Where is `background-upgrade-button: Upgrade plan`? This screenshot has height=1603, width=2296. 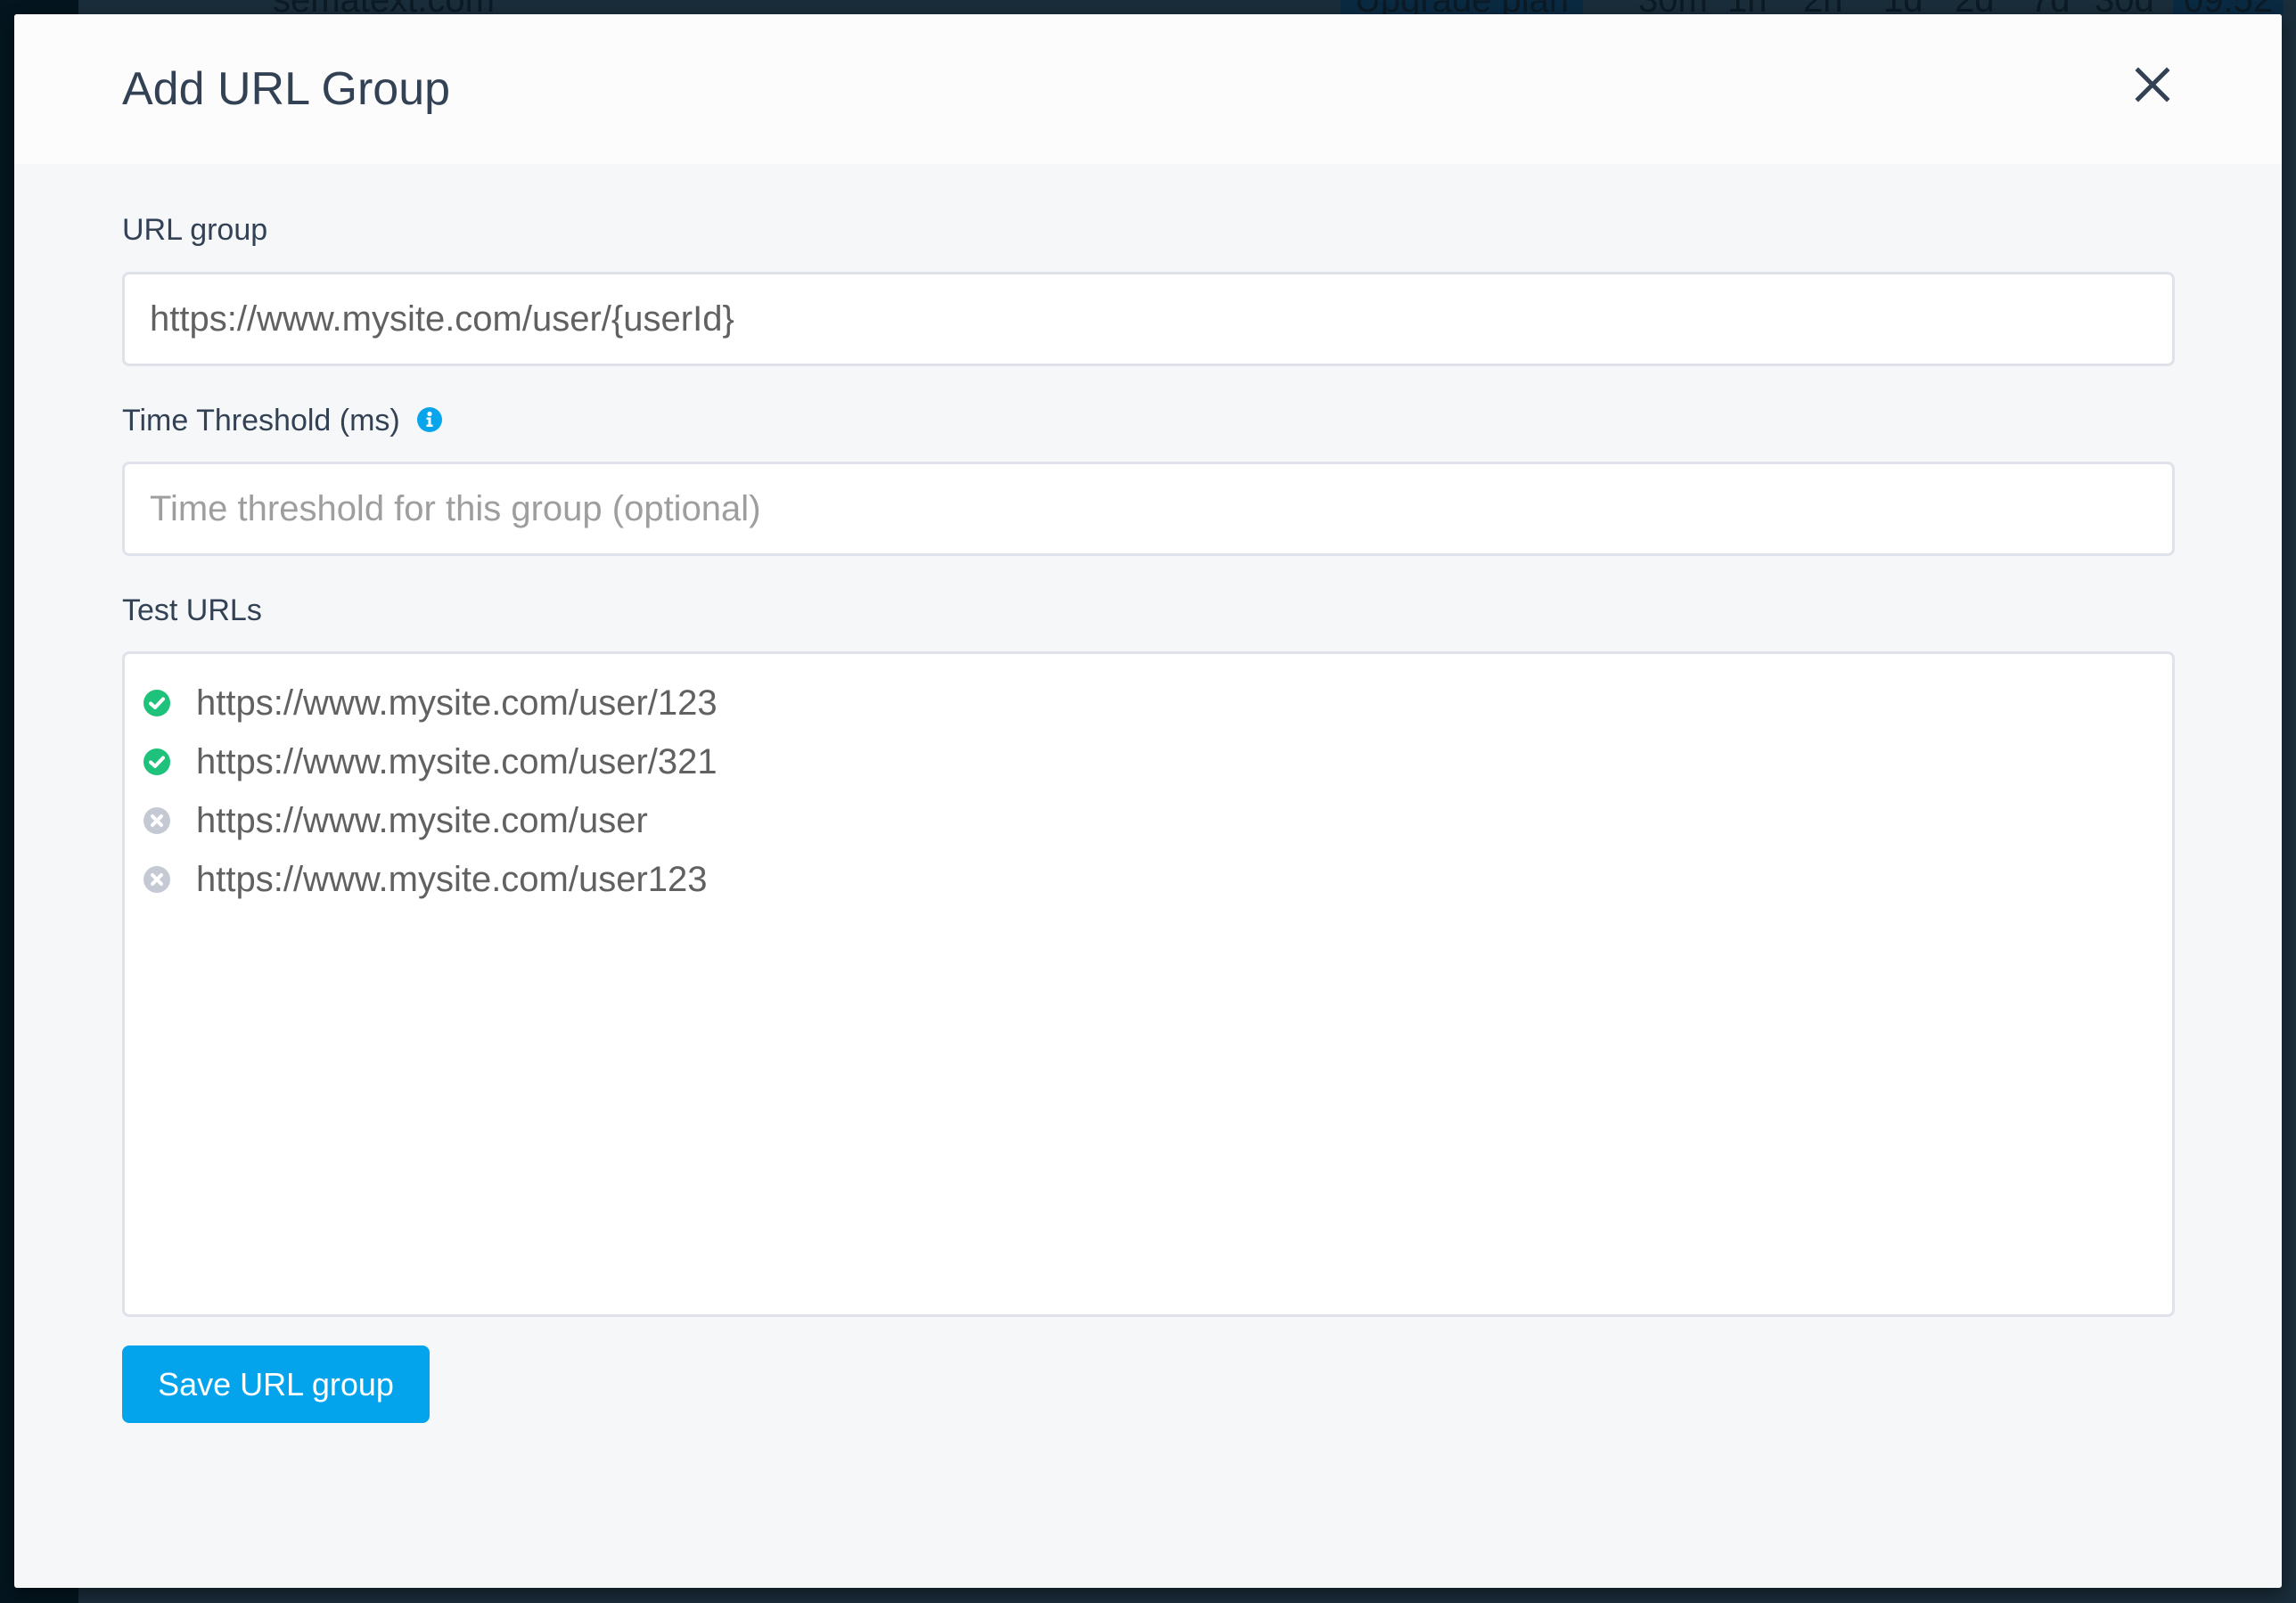 background-upgrade-button: Upgrade plan is located at coordinates (1462, 7).